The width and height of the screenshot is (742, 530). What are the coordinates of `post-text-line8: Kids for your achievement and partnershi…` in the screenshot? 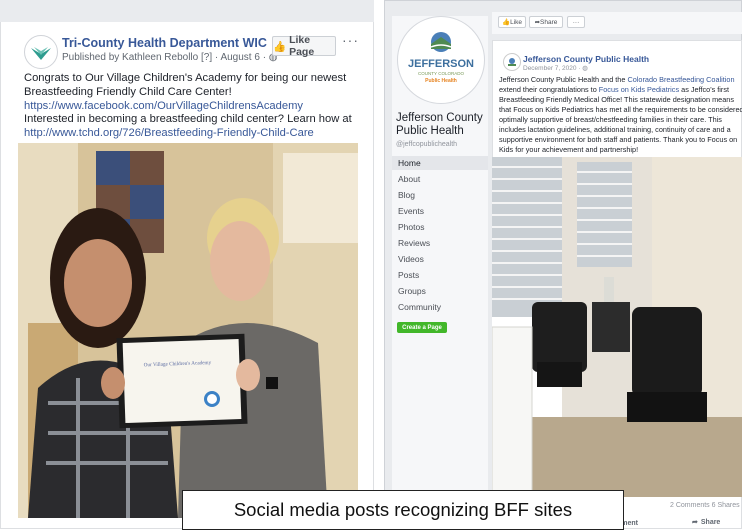 It's located at (569, 149).